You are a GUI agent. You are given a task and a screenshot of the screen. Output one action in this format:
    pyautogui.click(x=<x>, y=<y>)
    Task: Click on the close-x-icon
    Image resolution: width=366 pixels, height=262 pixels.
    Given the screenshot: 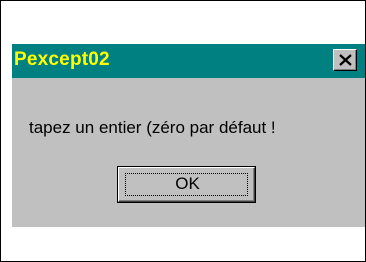 What is the action you would take?
    pyautogui.click(x=345, y=60)
    